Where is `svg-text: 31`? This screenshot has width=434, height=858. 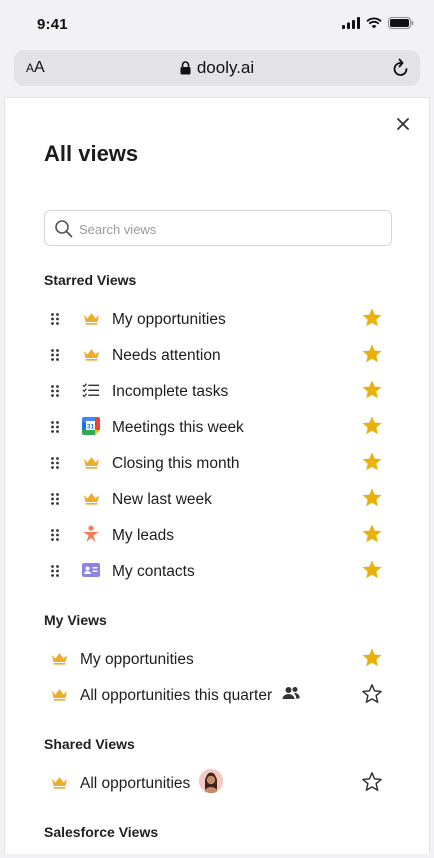
svg-text: 31 is located at coordinates (91, 426).